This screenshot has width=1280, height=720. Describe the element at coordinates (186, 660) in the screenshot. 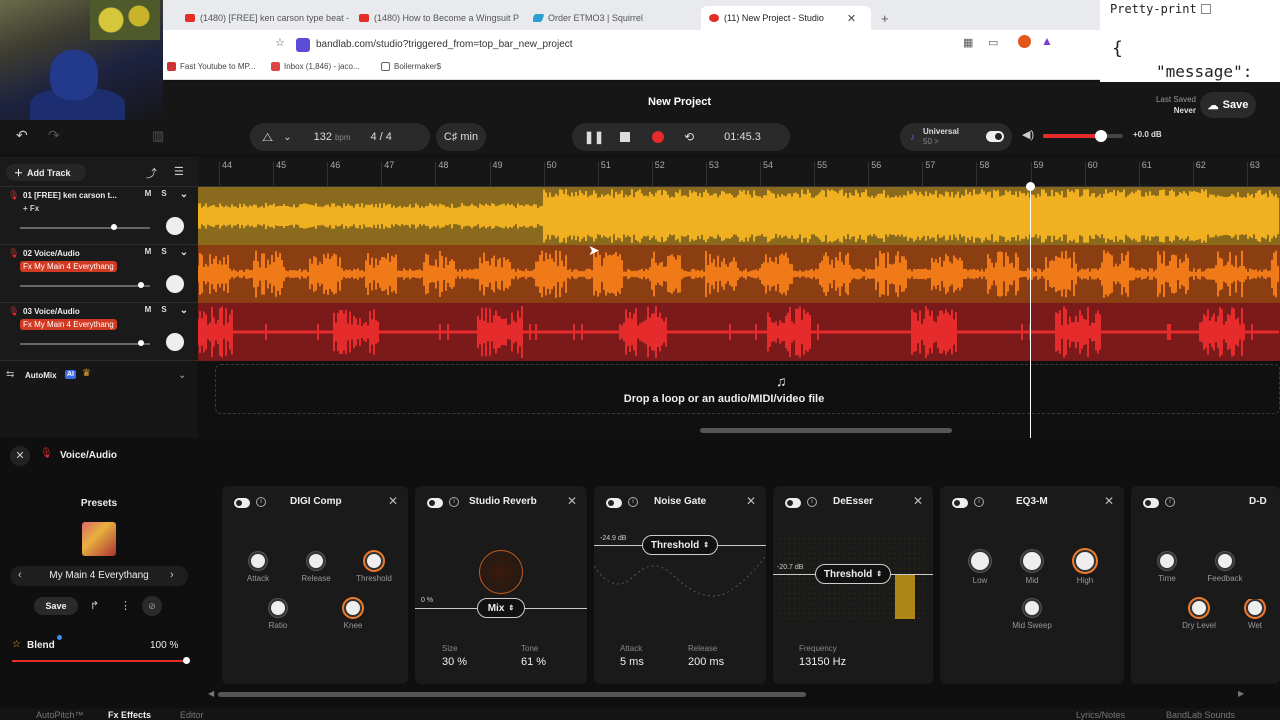

I see `blend-knob` at that location.